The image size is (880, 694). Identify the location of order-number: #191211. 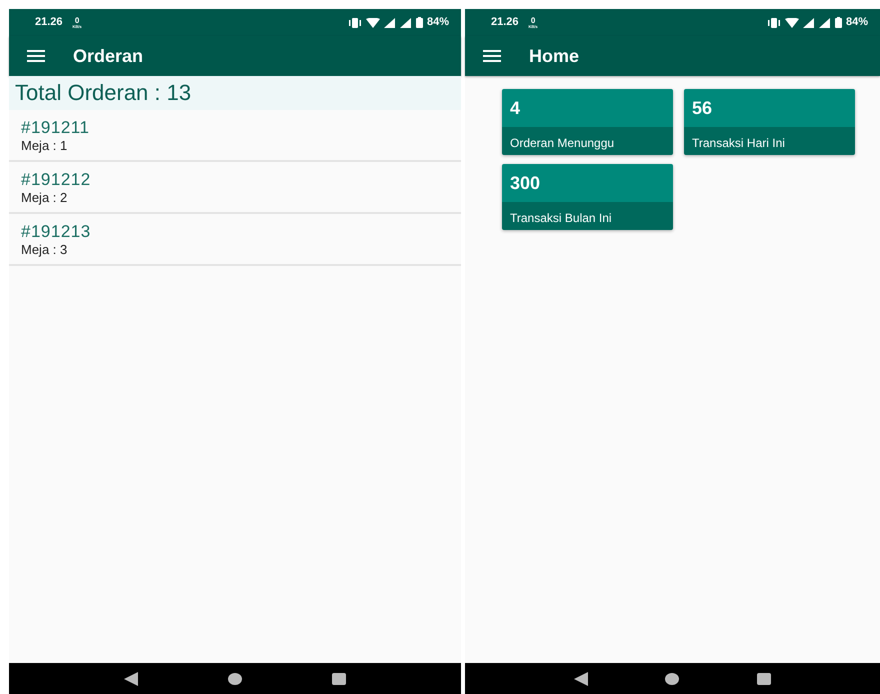
(55, 128).